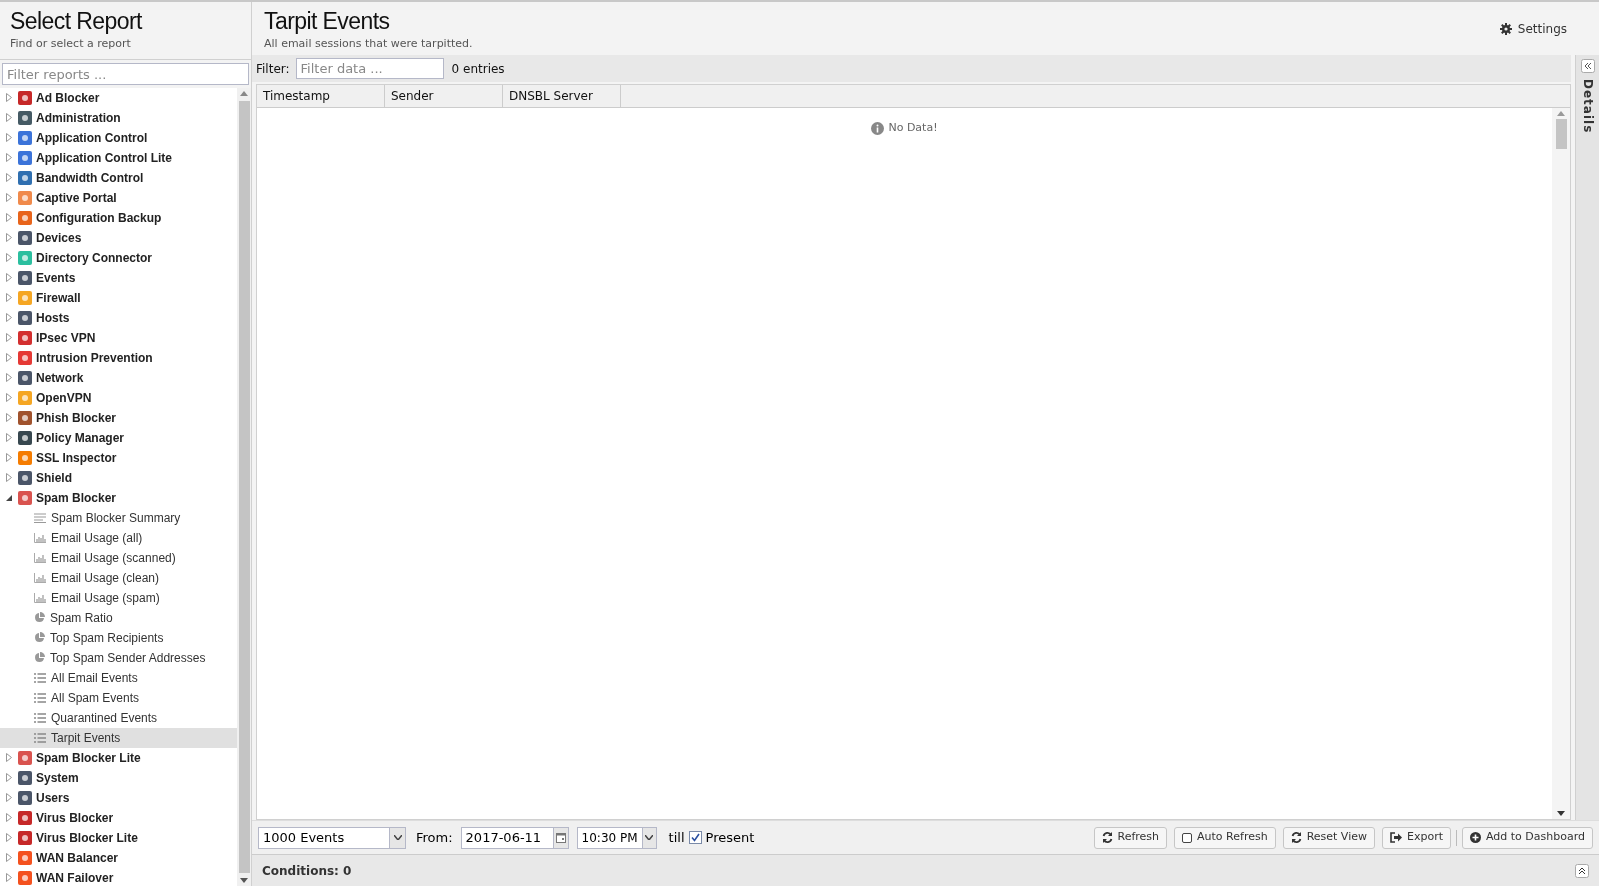 The height and width of the screenshot is (886, 1599). What do you see at coordinates (118, 477) in the screenshot?
I see `report-category: Shield` at bounding box center [118, 477].